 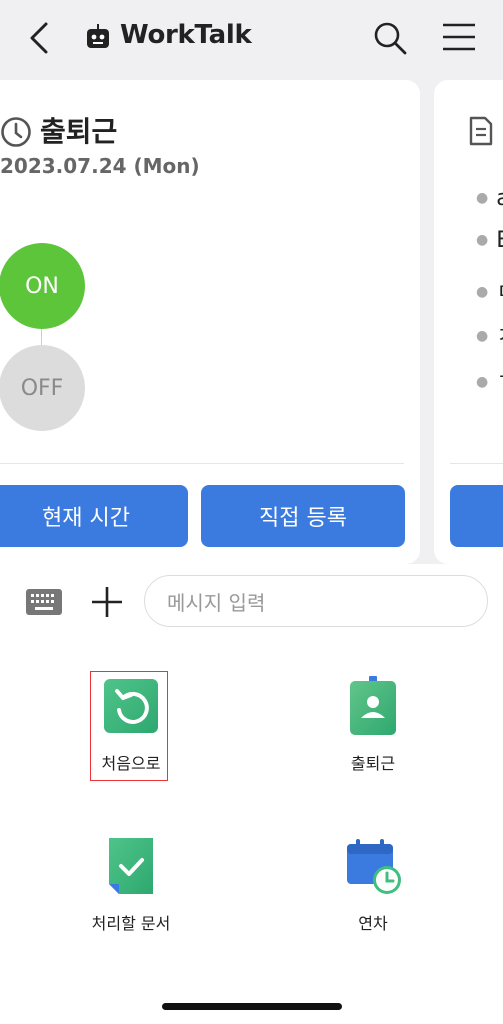 What do you see at coordinates (100, 166) in the screenshot?
I see `card-date: 2023.07.24 (Mon)` at bounding box center [100, 166].